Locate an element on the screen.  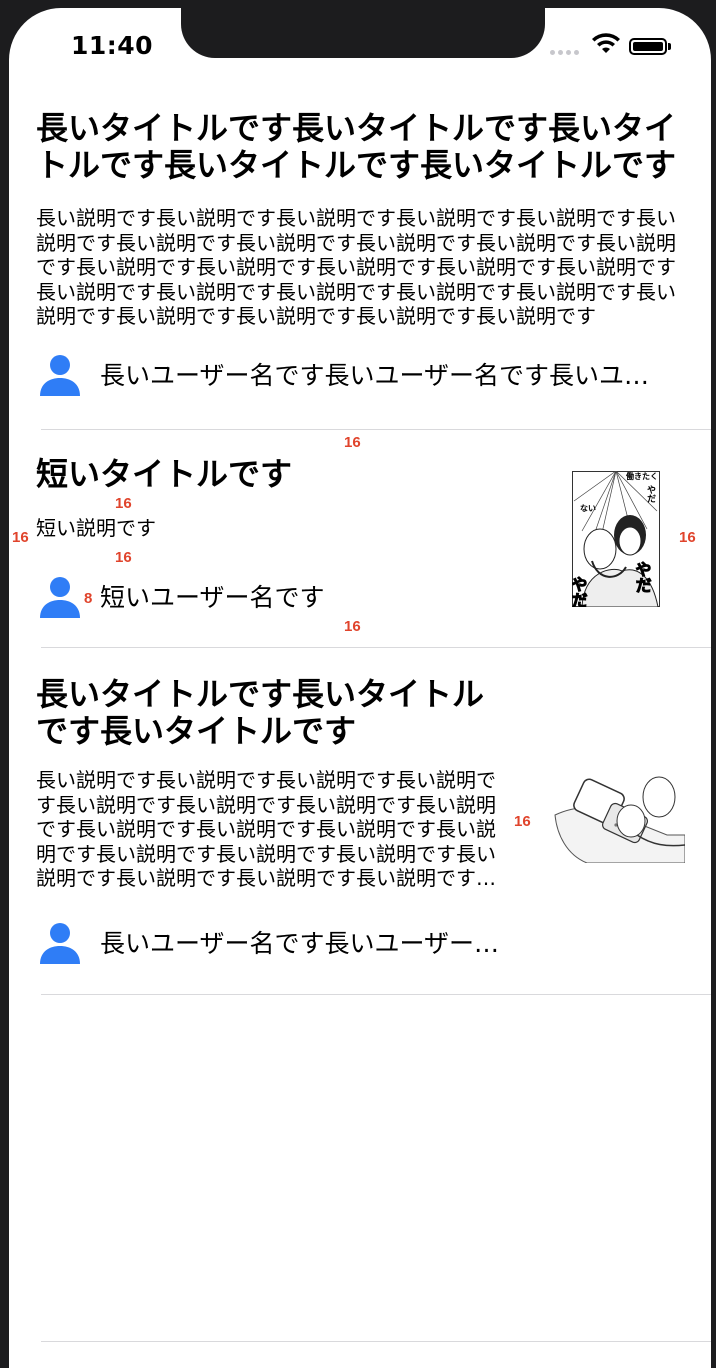
signal-icon is located at coordinates (564, 52).